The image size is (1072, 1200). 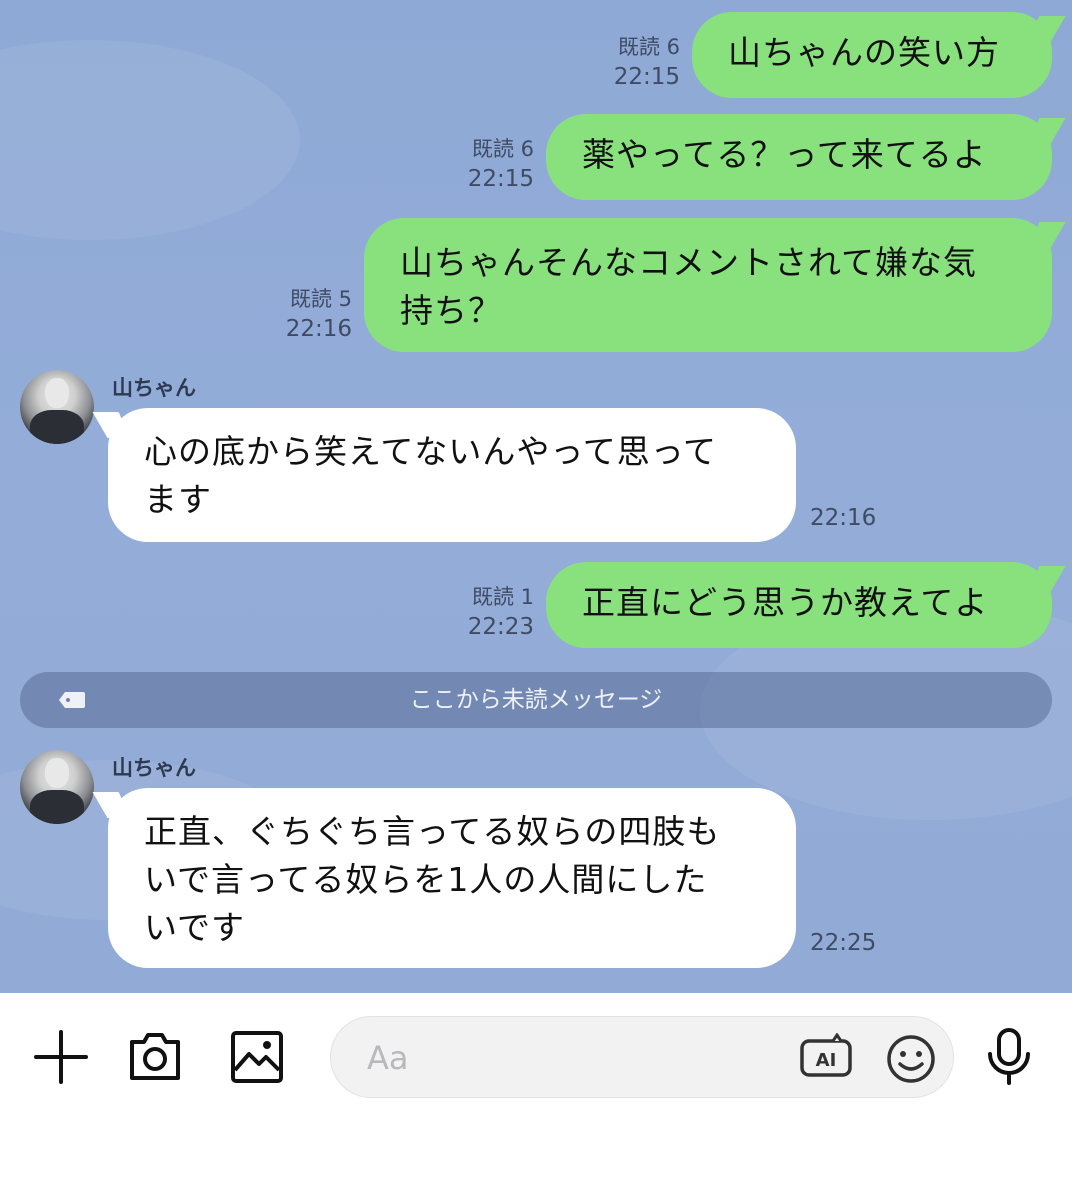 I want to click on message-line: 持ち？, so click(x=451, y=310).